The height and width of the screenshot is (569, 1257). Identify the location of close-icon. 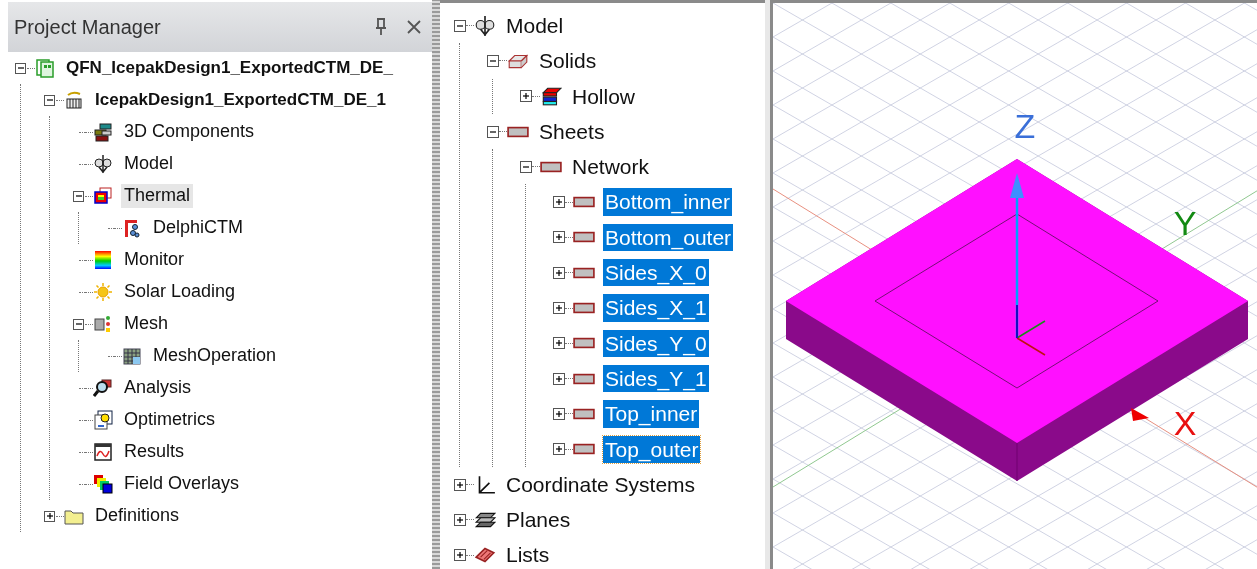
(414, 27).